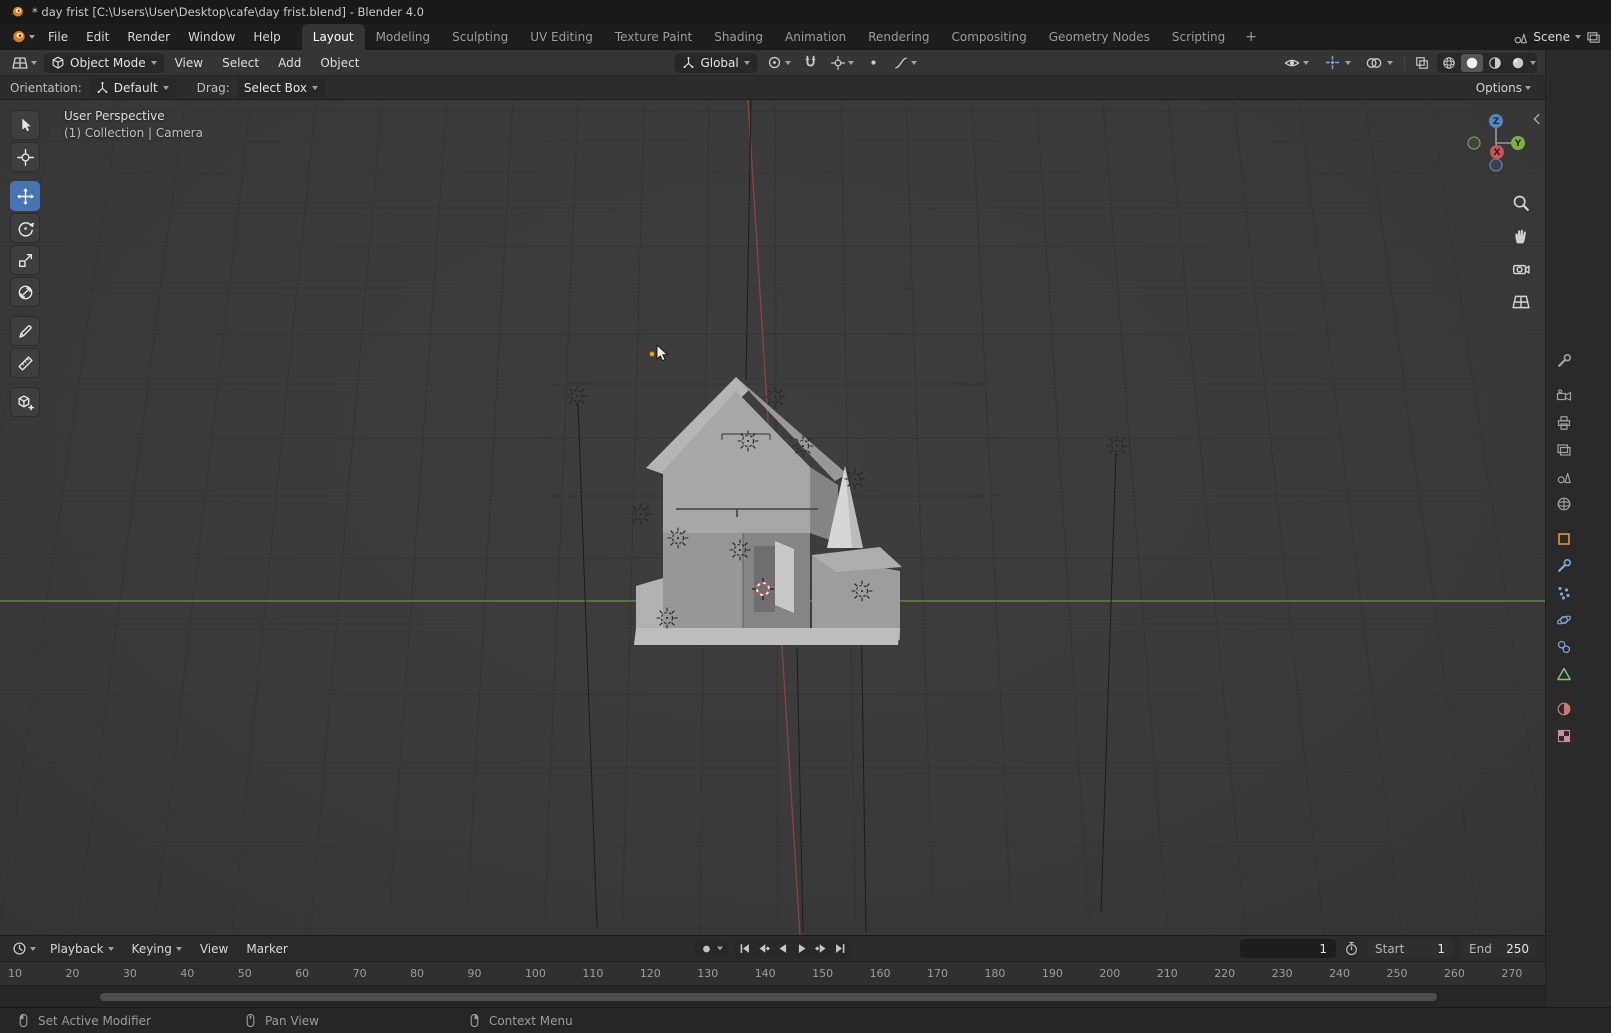  Describe the element at coordinates (1537, 119) in the screenshot. I see `sidebar-collapse-arrow` at that location.